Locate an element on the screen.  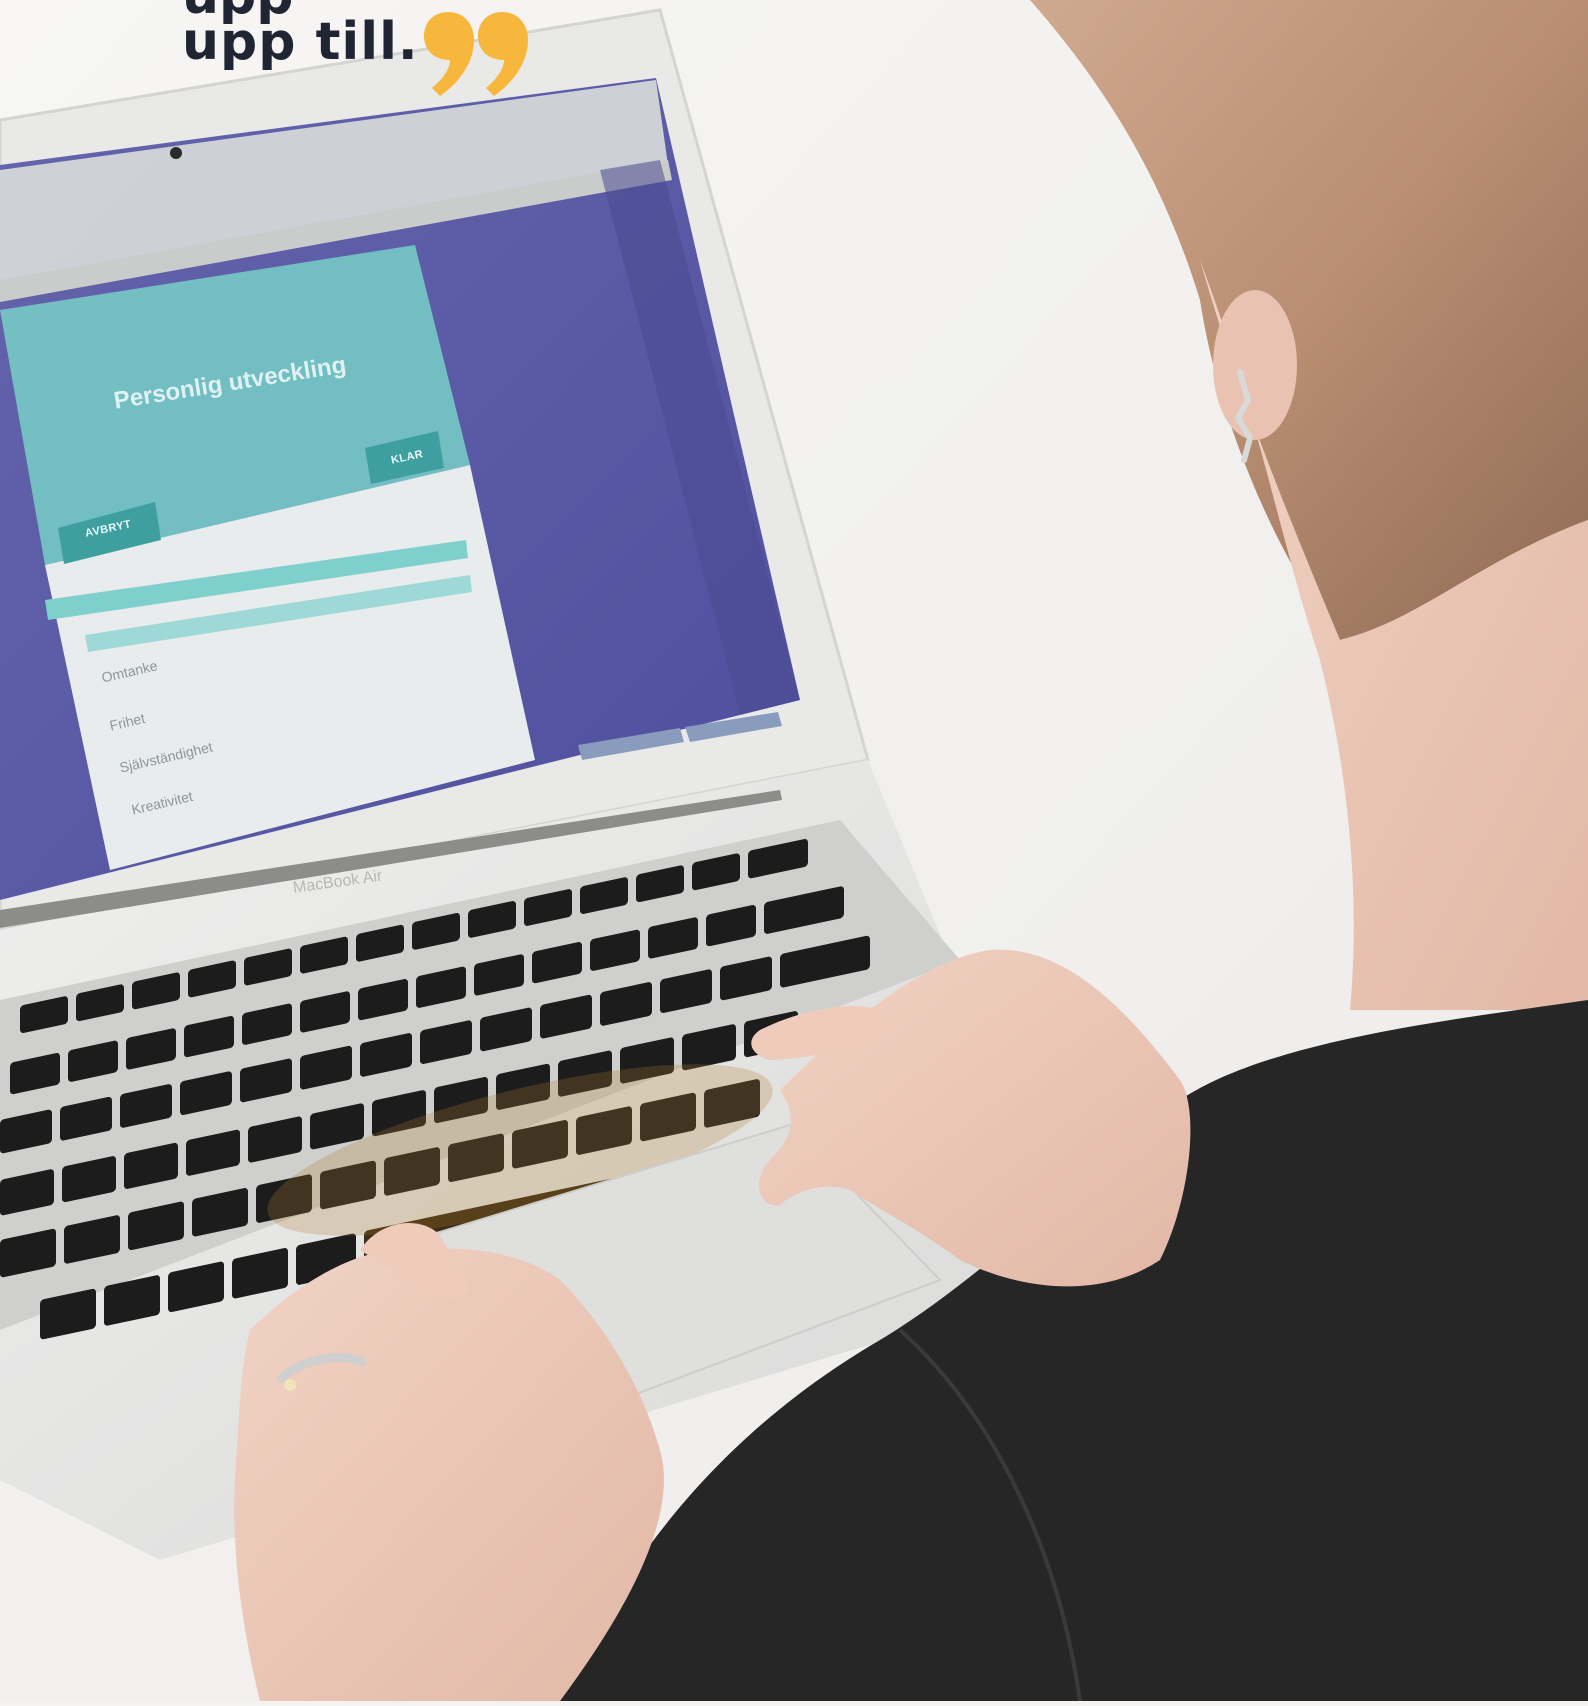
closing-quote-graphic is located at coordinates (476, 54).